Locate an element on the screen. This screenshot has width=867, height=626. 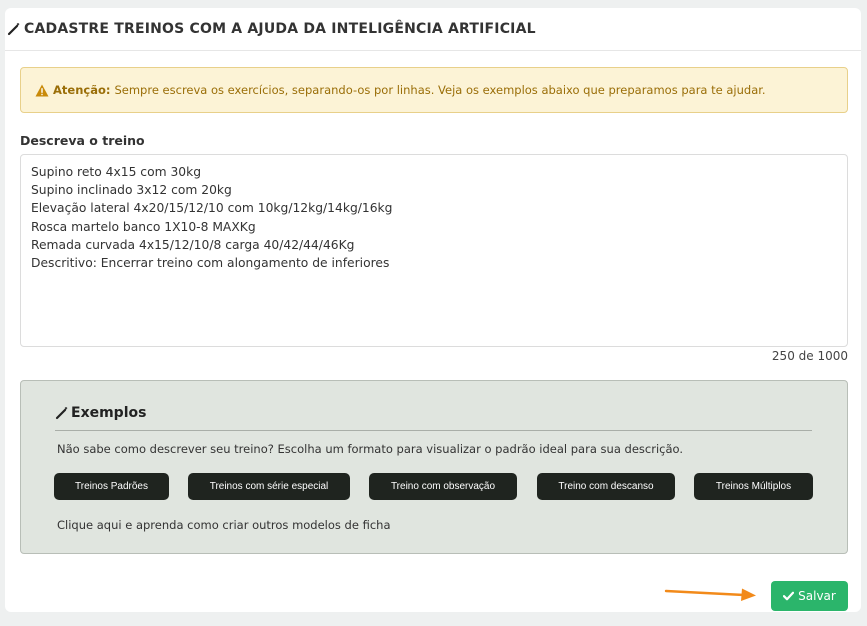
example-button-special-series: Treinos com série especial is located at coordinates (269, 486).